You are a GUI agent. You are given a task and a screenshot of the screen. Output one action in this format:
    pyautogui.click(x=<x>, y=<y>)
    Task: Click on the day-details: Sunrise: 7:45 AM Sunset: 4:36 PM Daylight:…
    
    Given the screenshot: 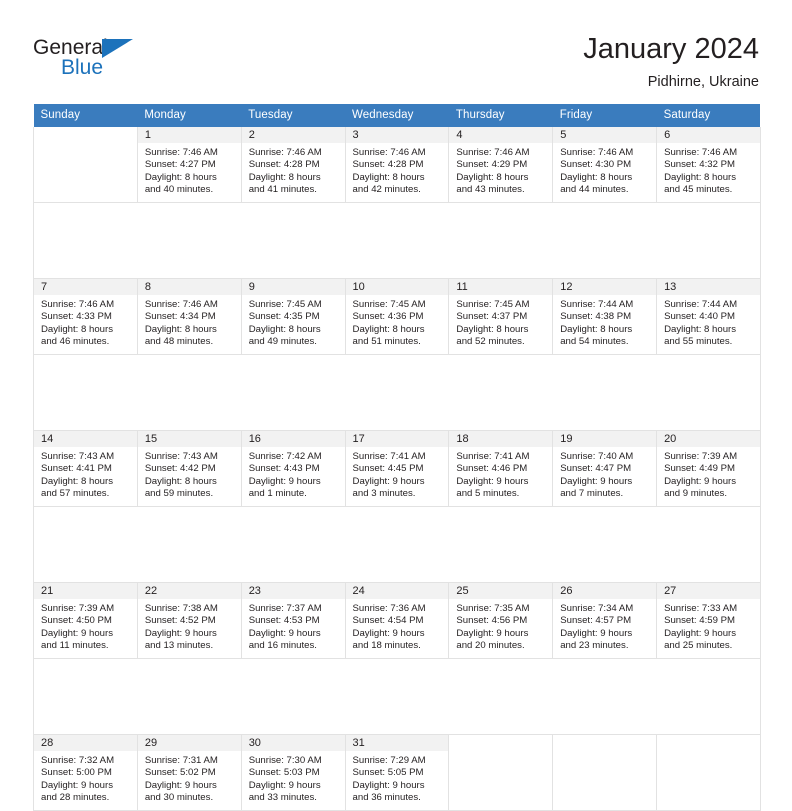 What is the action you would take?
    pyautogui.click(x=397, y=321)
    